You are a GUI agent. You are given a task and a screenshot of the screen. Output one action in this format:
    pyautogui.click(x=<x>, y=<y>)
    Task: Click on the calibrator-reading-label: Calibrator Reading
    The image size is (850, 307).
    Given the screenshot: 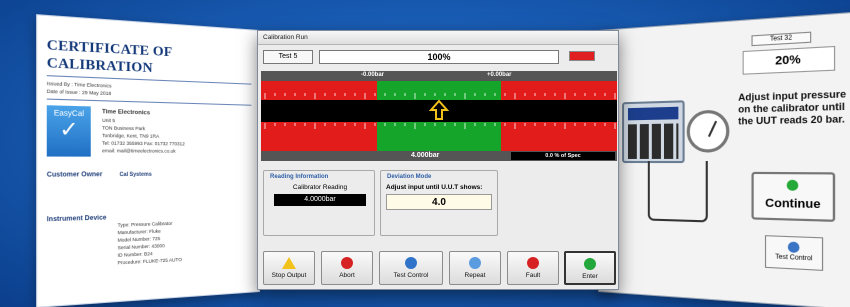 What is the action you would take?
    pyautogui.click(x=320, y=187)
    